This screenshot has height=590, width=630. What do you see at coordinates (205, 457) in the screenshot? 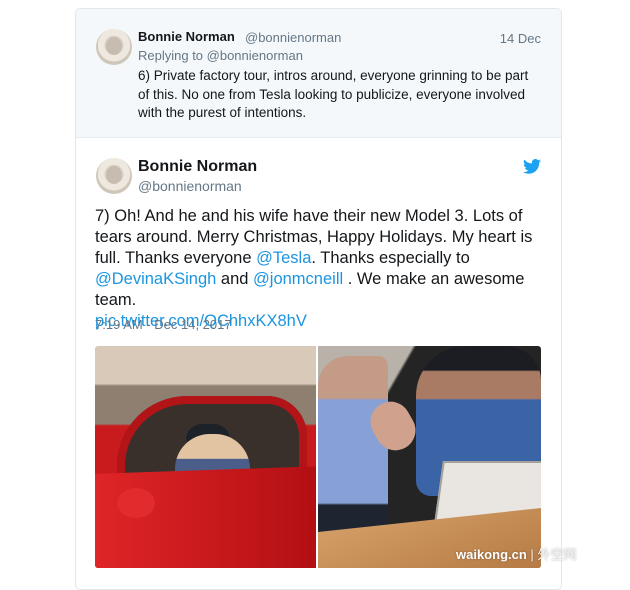
I see `car-photo` at bounding box center [205, 457].